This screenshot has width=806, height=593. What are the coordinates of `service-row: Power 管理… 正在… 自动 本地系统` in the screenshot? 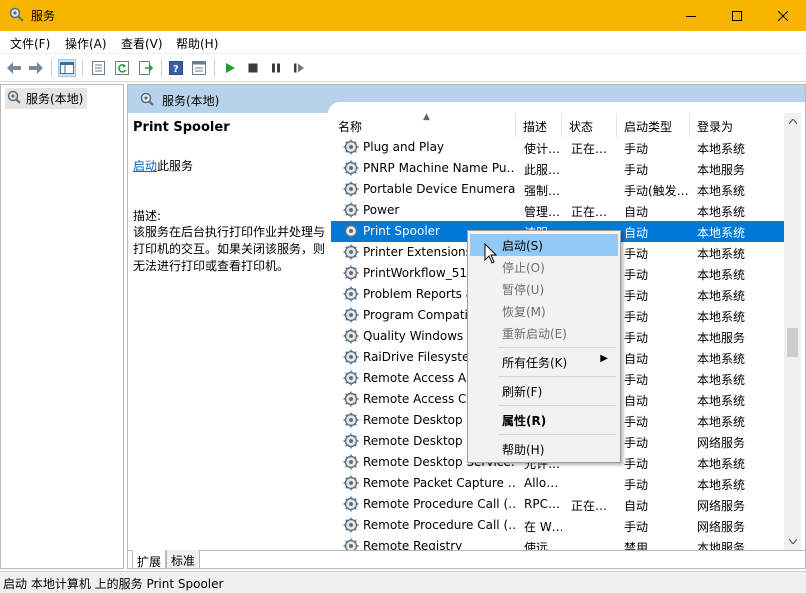 It's located at (559, 210).